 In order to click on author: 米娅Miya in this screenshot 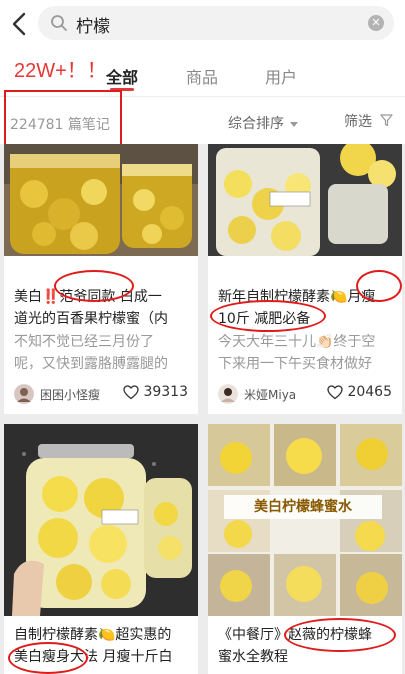, I will do `click(257, 394)`.